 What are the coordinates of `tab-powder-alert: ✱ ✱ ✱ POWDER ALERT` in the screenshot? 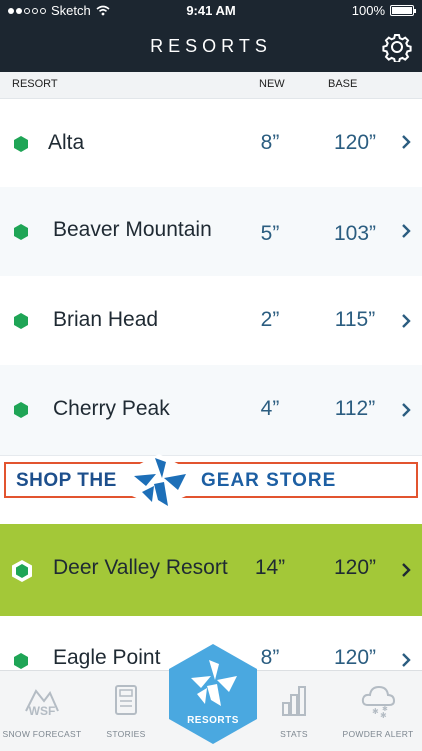 It's located at (378, 711).